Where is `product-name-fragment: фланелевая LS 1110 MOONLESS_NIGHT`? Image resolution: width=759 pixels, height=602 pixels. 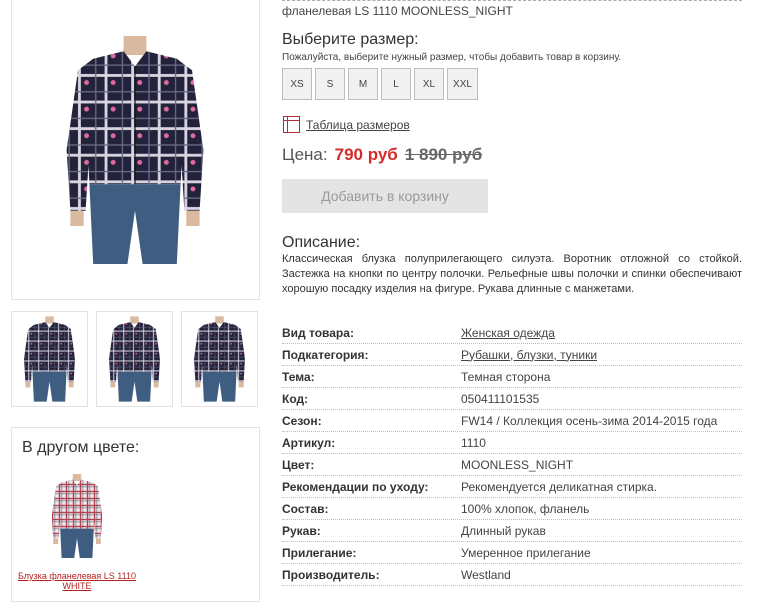 product-name-fragment: фланелевая LS 1110 MOONLESS_NIGHT is located at coordinates (397, 11).